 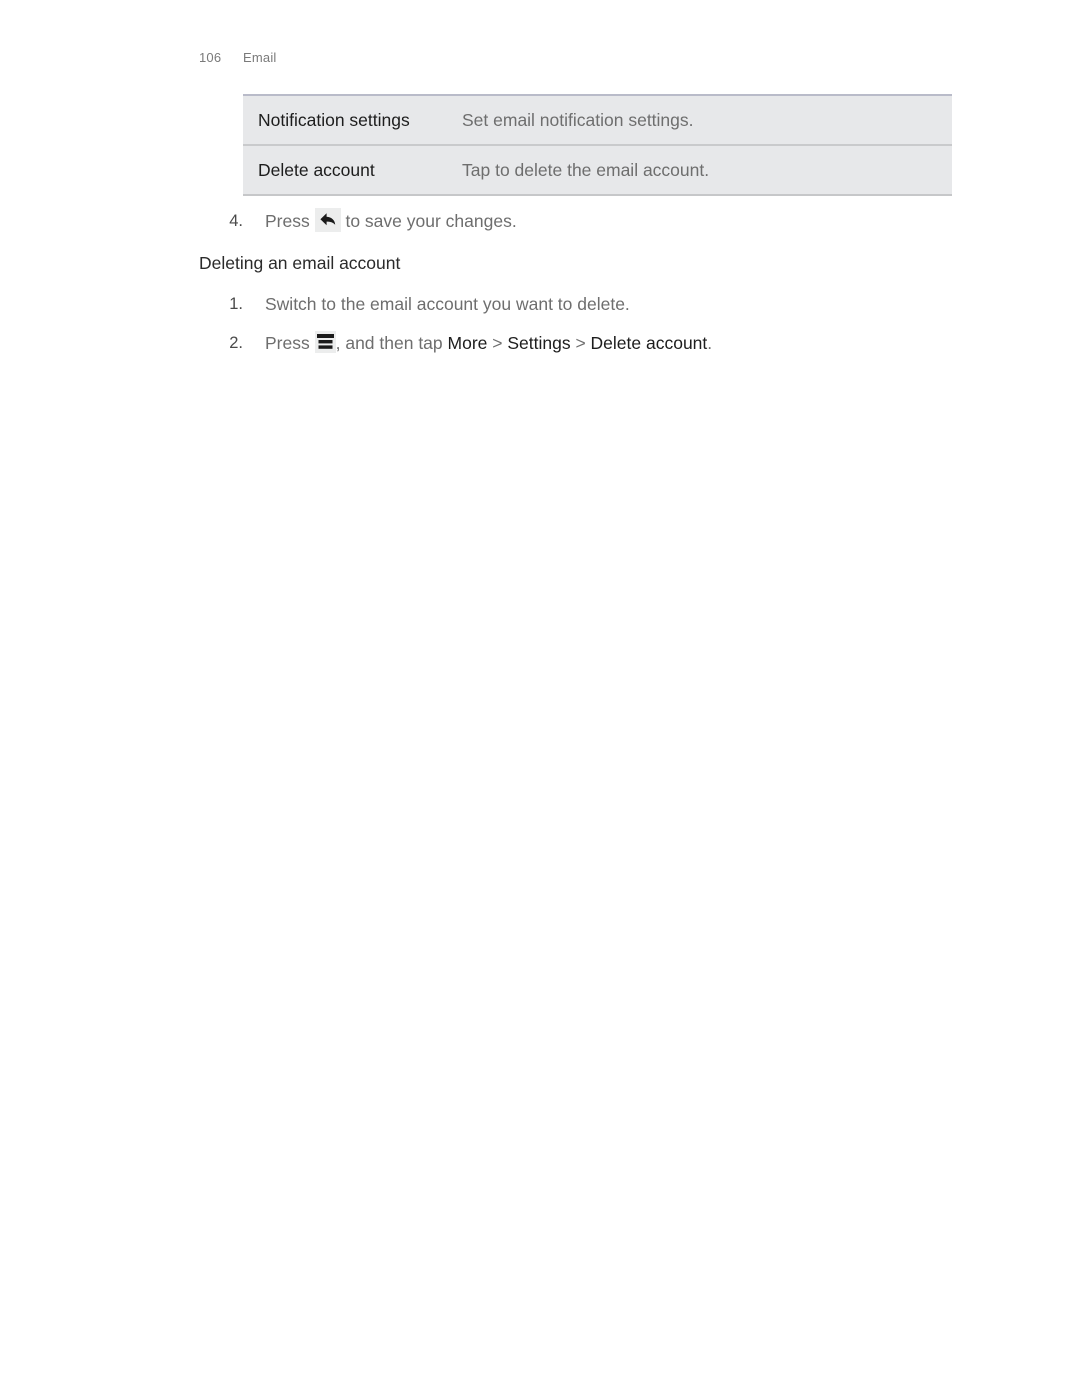 What do you see at coordinates (238, 57) in the screenshot?
I see `page-header: 106 Email` at bounding box center [238, 57].